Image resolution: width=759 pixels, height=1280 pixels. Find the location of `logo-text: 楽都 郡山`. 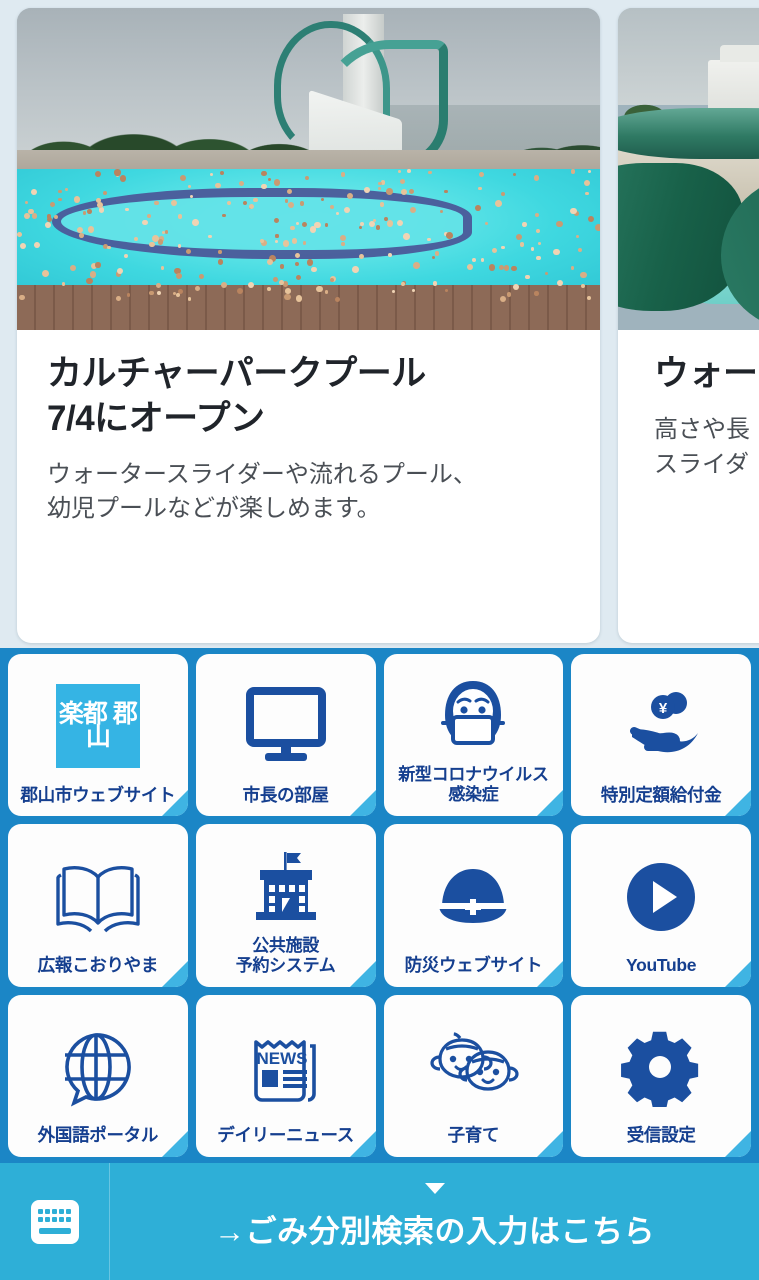

logo-text: 楽都 郡山 is located at coordinates (98, 725).